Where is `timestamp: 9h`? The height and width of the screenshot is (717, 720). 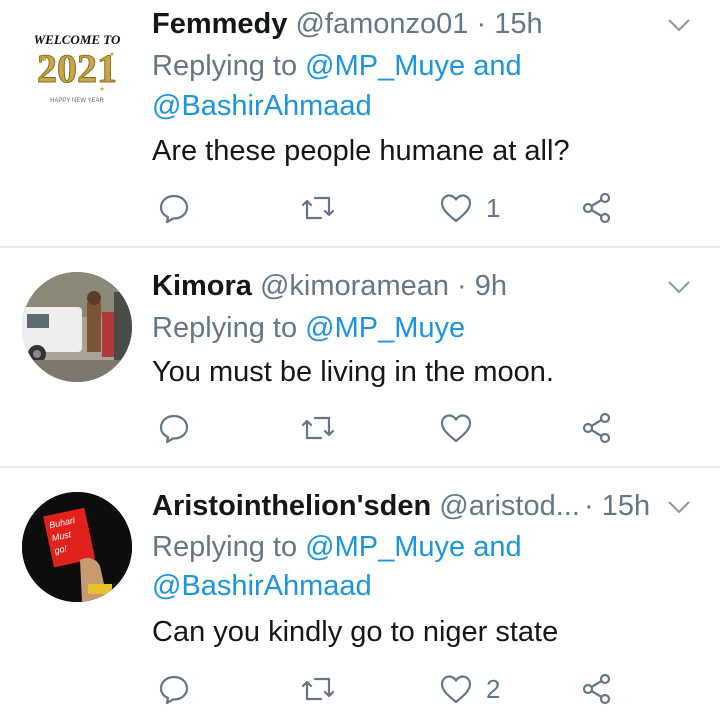
timestamp: 9h is located at coordinates (491, 286).